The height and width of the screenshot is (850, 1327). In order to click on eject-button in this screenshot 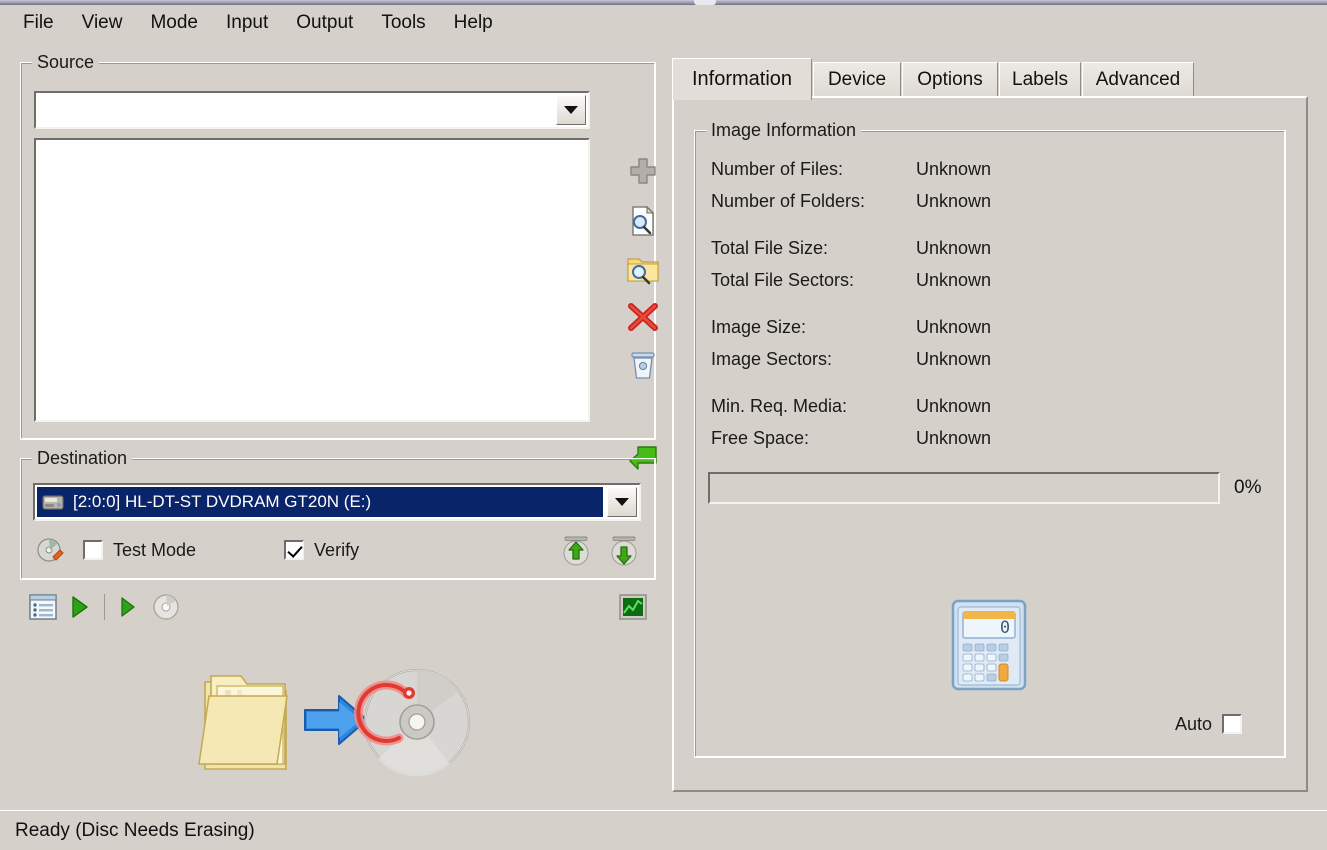, I will do `click(576, 550)`.